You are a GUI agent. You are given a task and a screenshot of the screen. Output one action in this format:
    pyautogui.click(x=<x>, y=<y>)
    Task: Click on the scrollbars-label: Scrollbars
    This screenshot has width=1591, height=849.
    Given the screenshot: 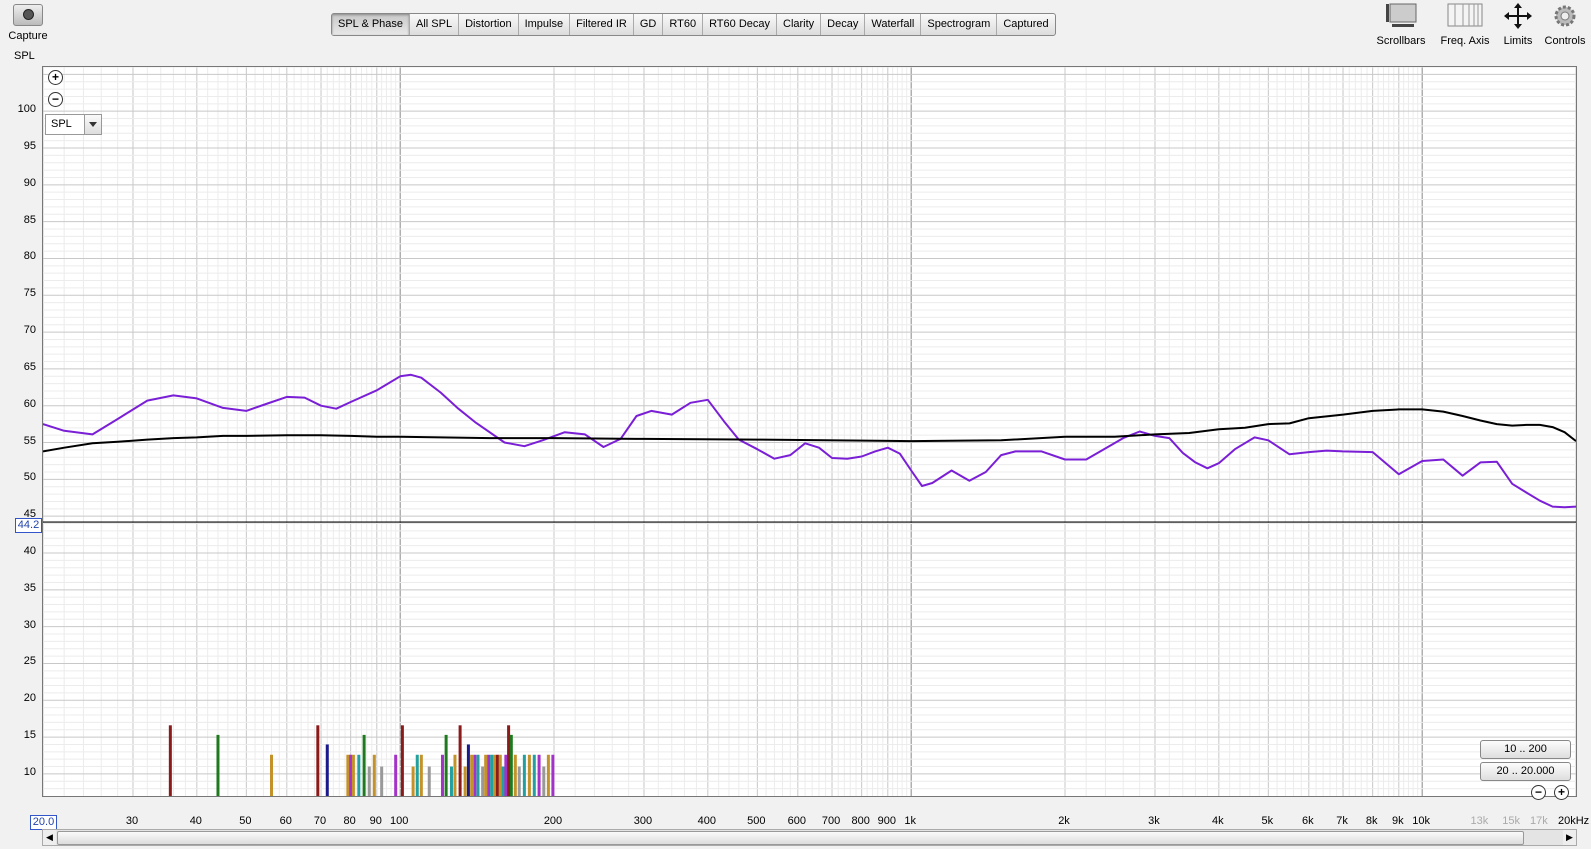 What is the action you would take?
    pyautogui.click(x=1401, y=41)
    